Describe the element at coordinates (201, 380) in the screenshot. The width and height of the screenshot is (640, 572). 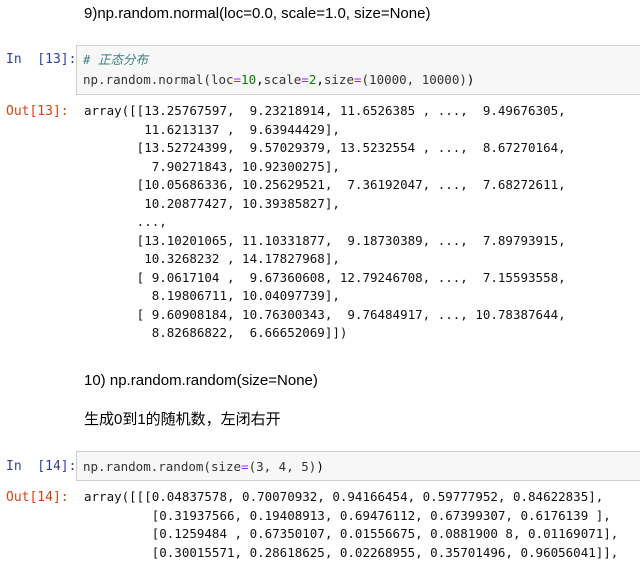
I see `markdown-heading-random: 10) np.random.random(size=None)` at that location.